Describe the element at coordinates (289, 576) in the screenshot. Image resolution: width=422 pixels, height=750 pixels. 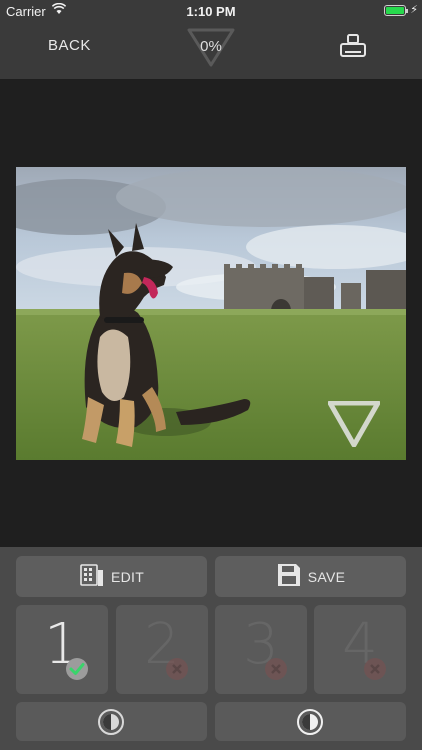
I see `floppy-disk-icon` at that location.